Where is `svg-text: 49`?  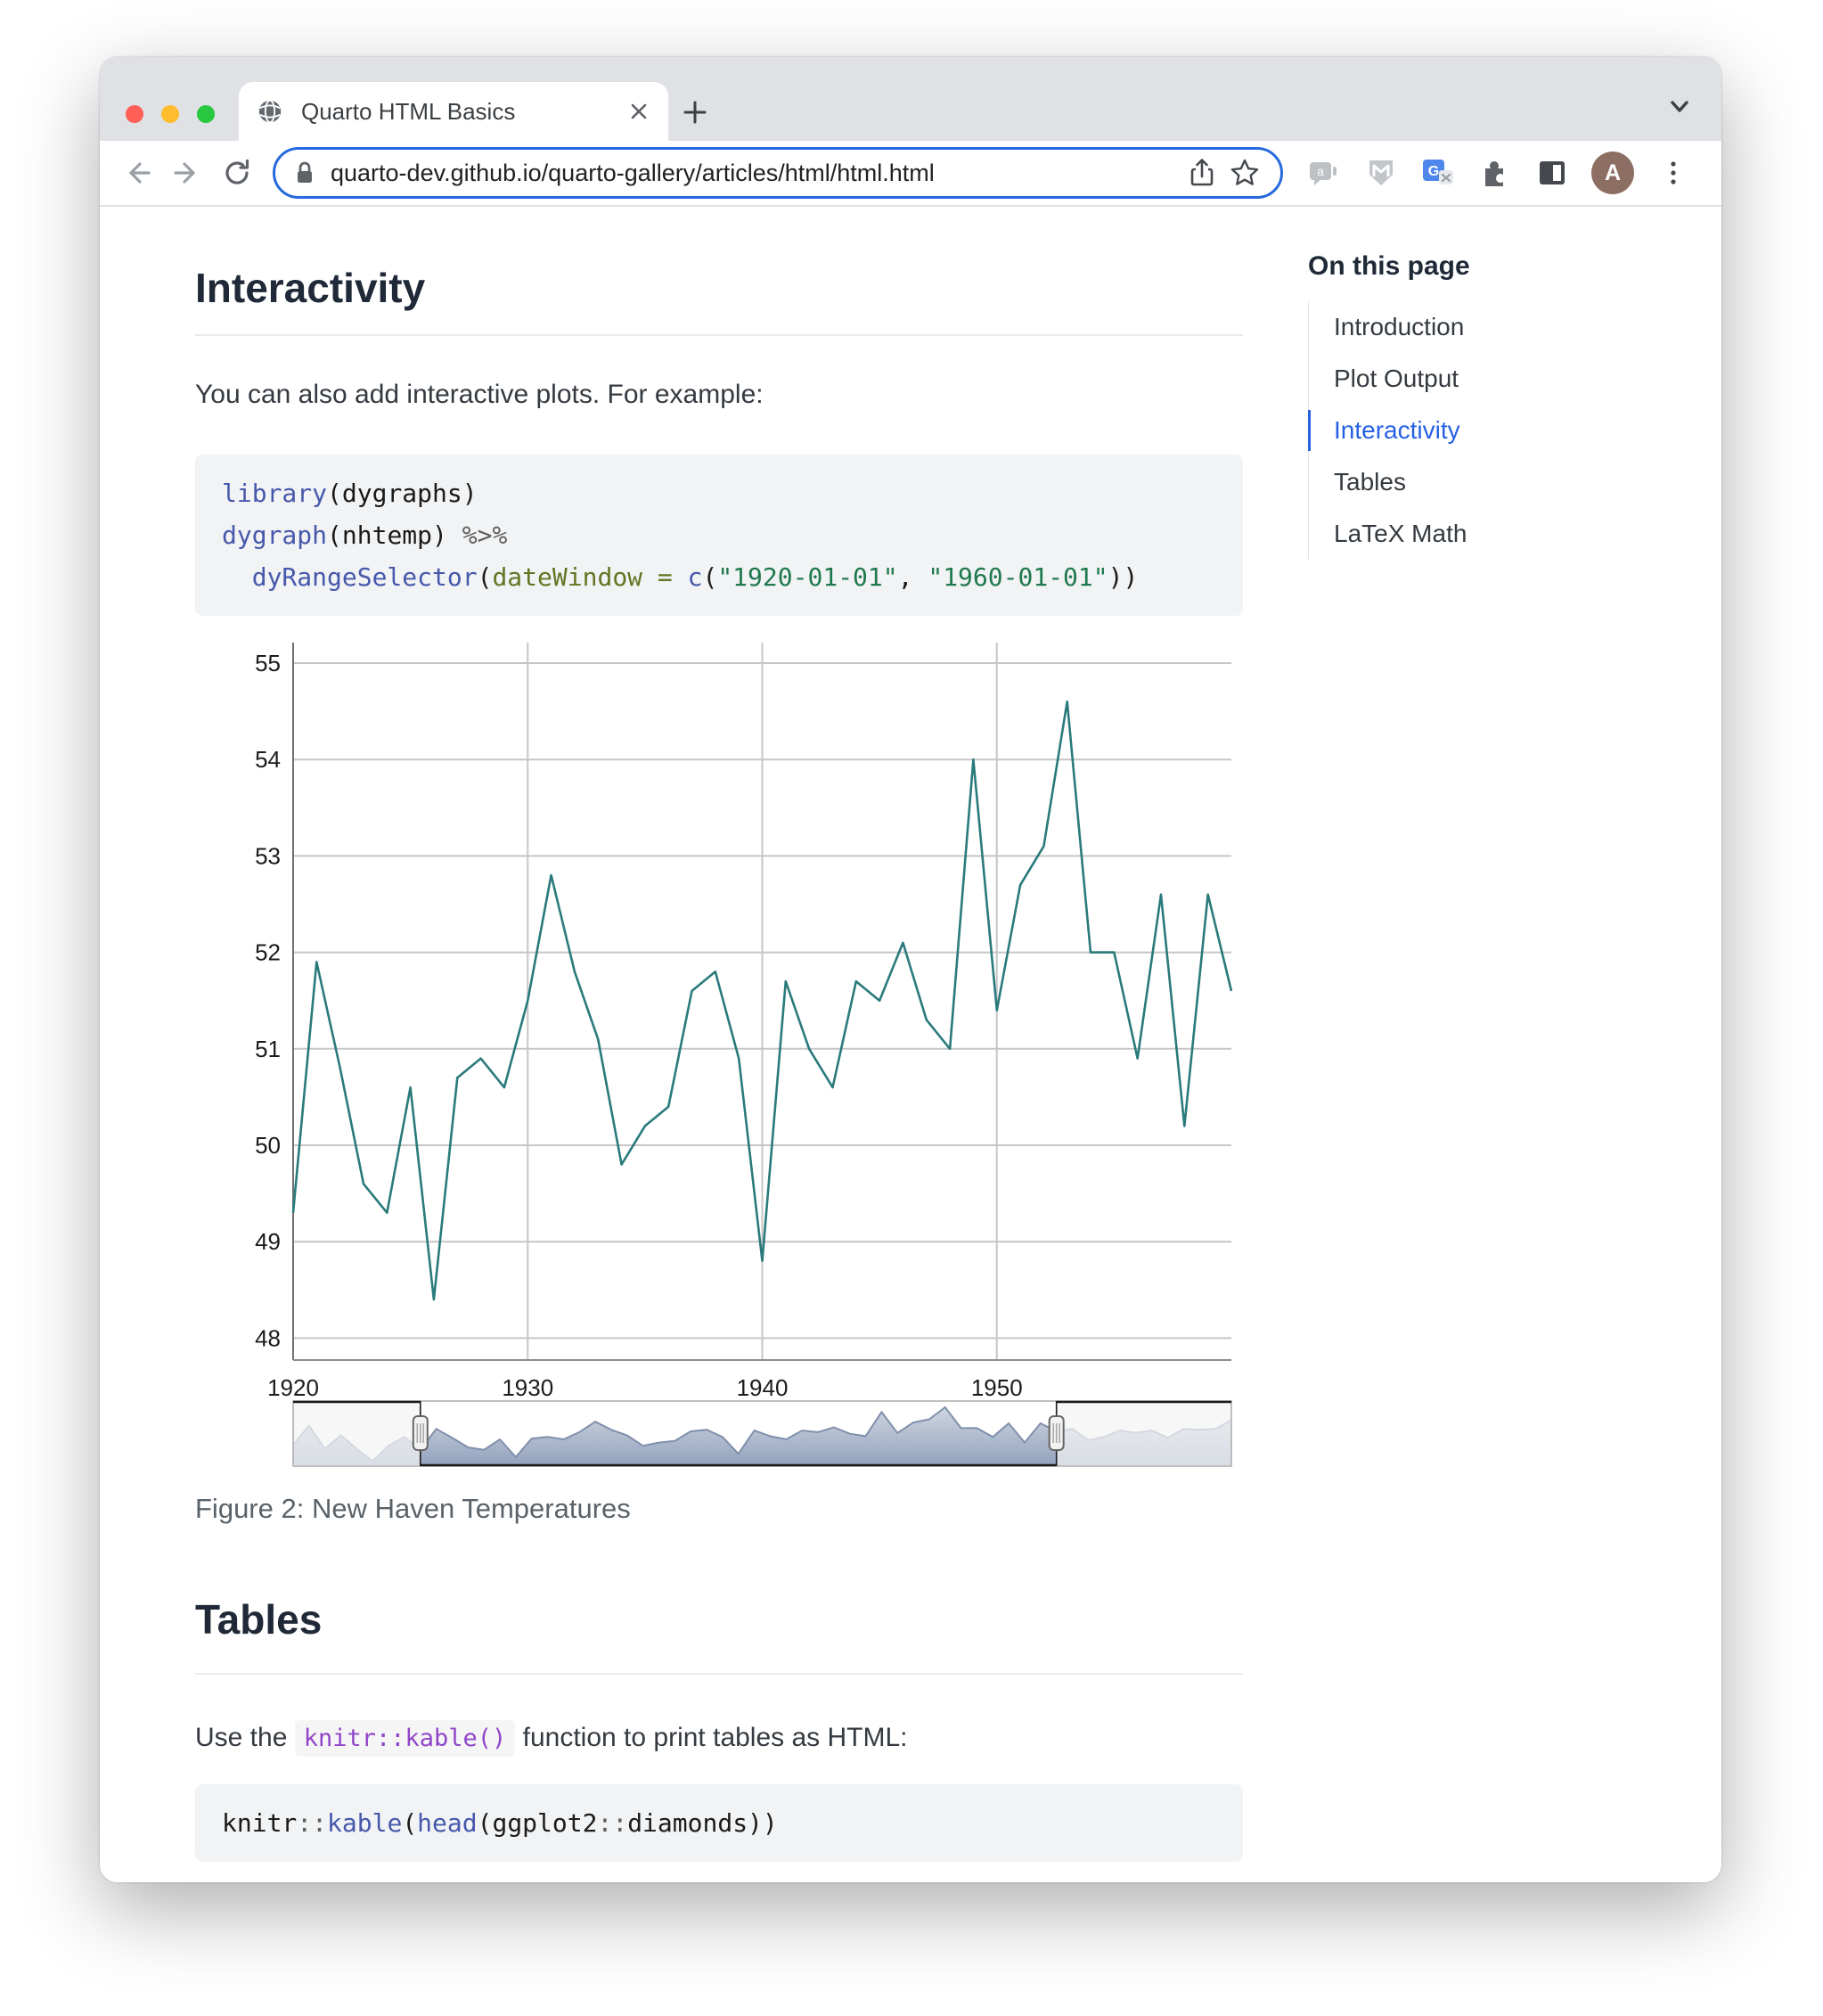 svg-text: 49 is located at coordinates (268, 1242).